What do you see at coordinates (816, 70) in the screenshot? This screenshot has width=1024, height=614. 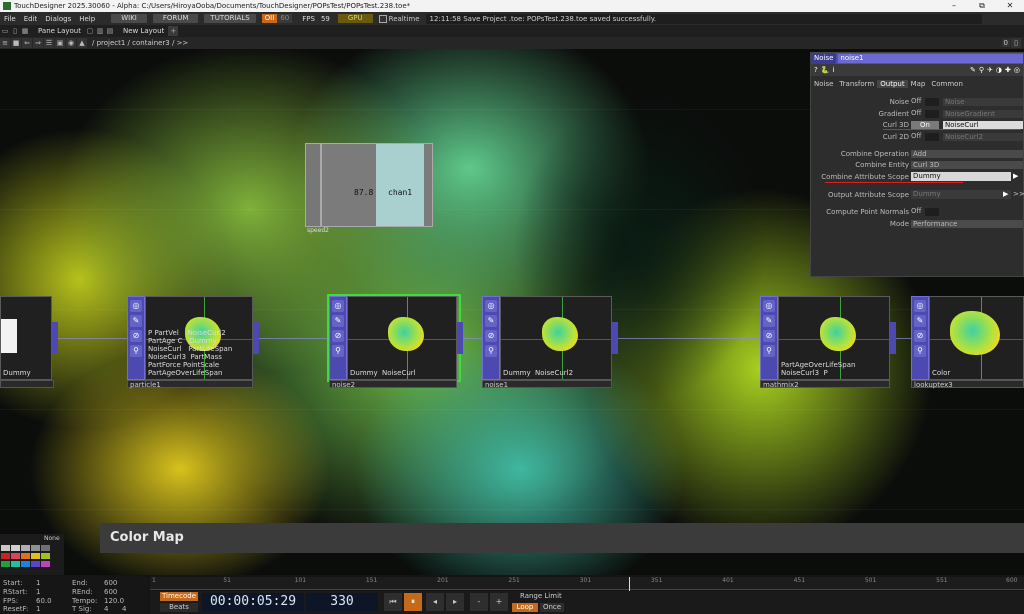 I see `help-button: ?` at bounding box center [816, 70].